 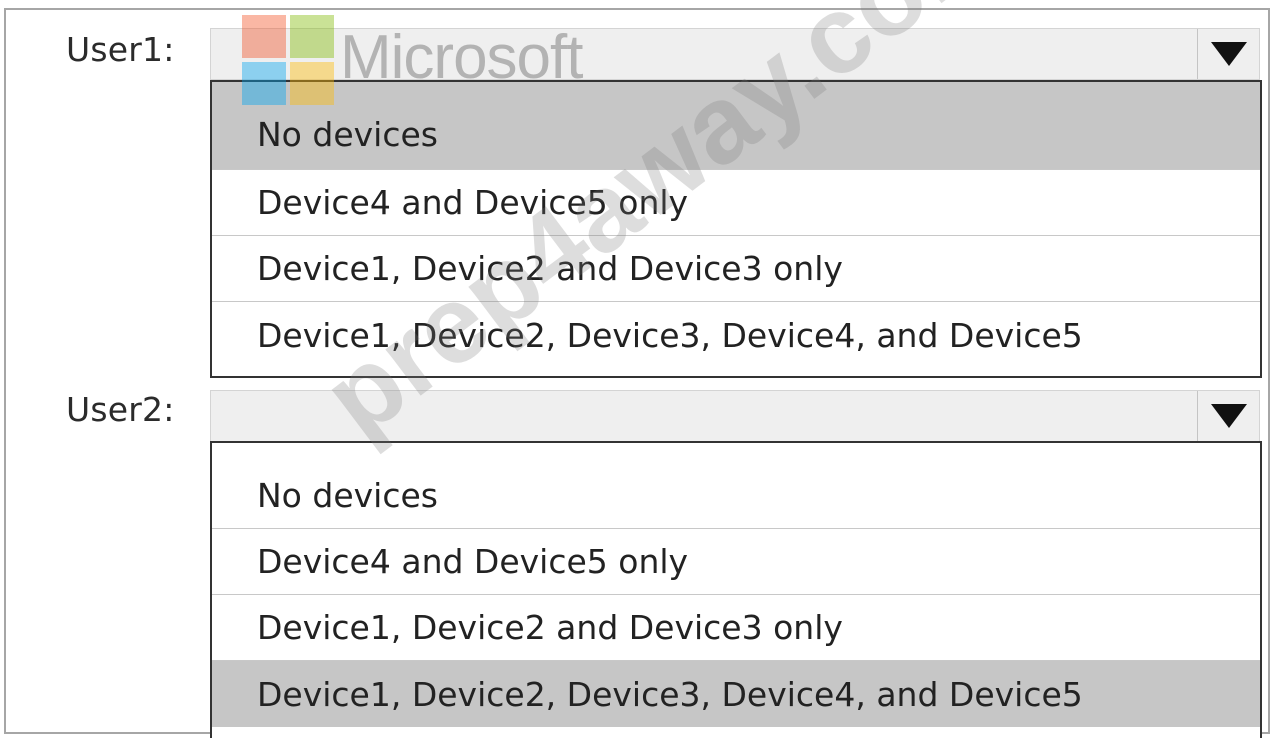 I want to click on logo-square-blue, so click(x=264, y=83).